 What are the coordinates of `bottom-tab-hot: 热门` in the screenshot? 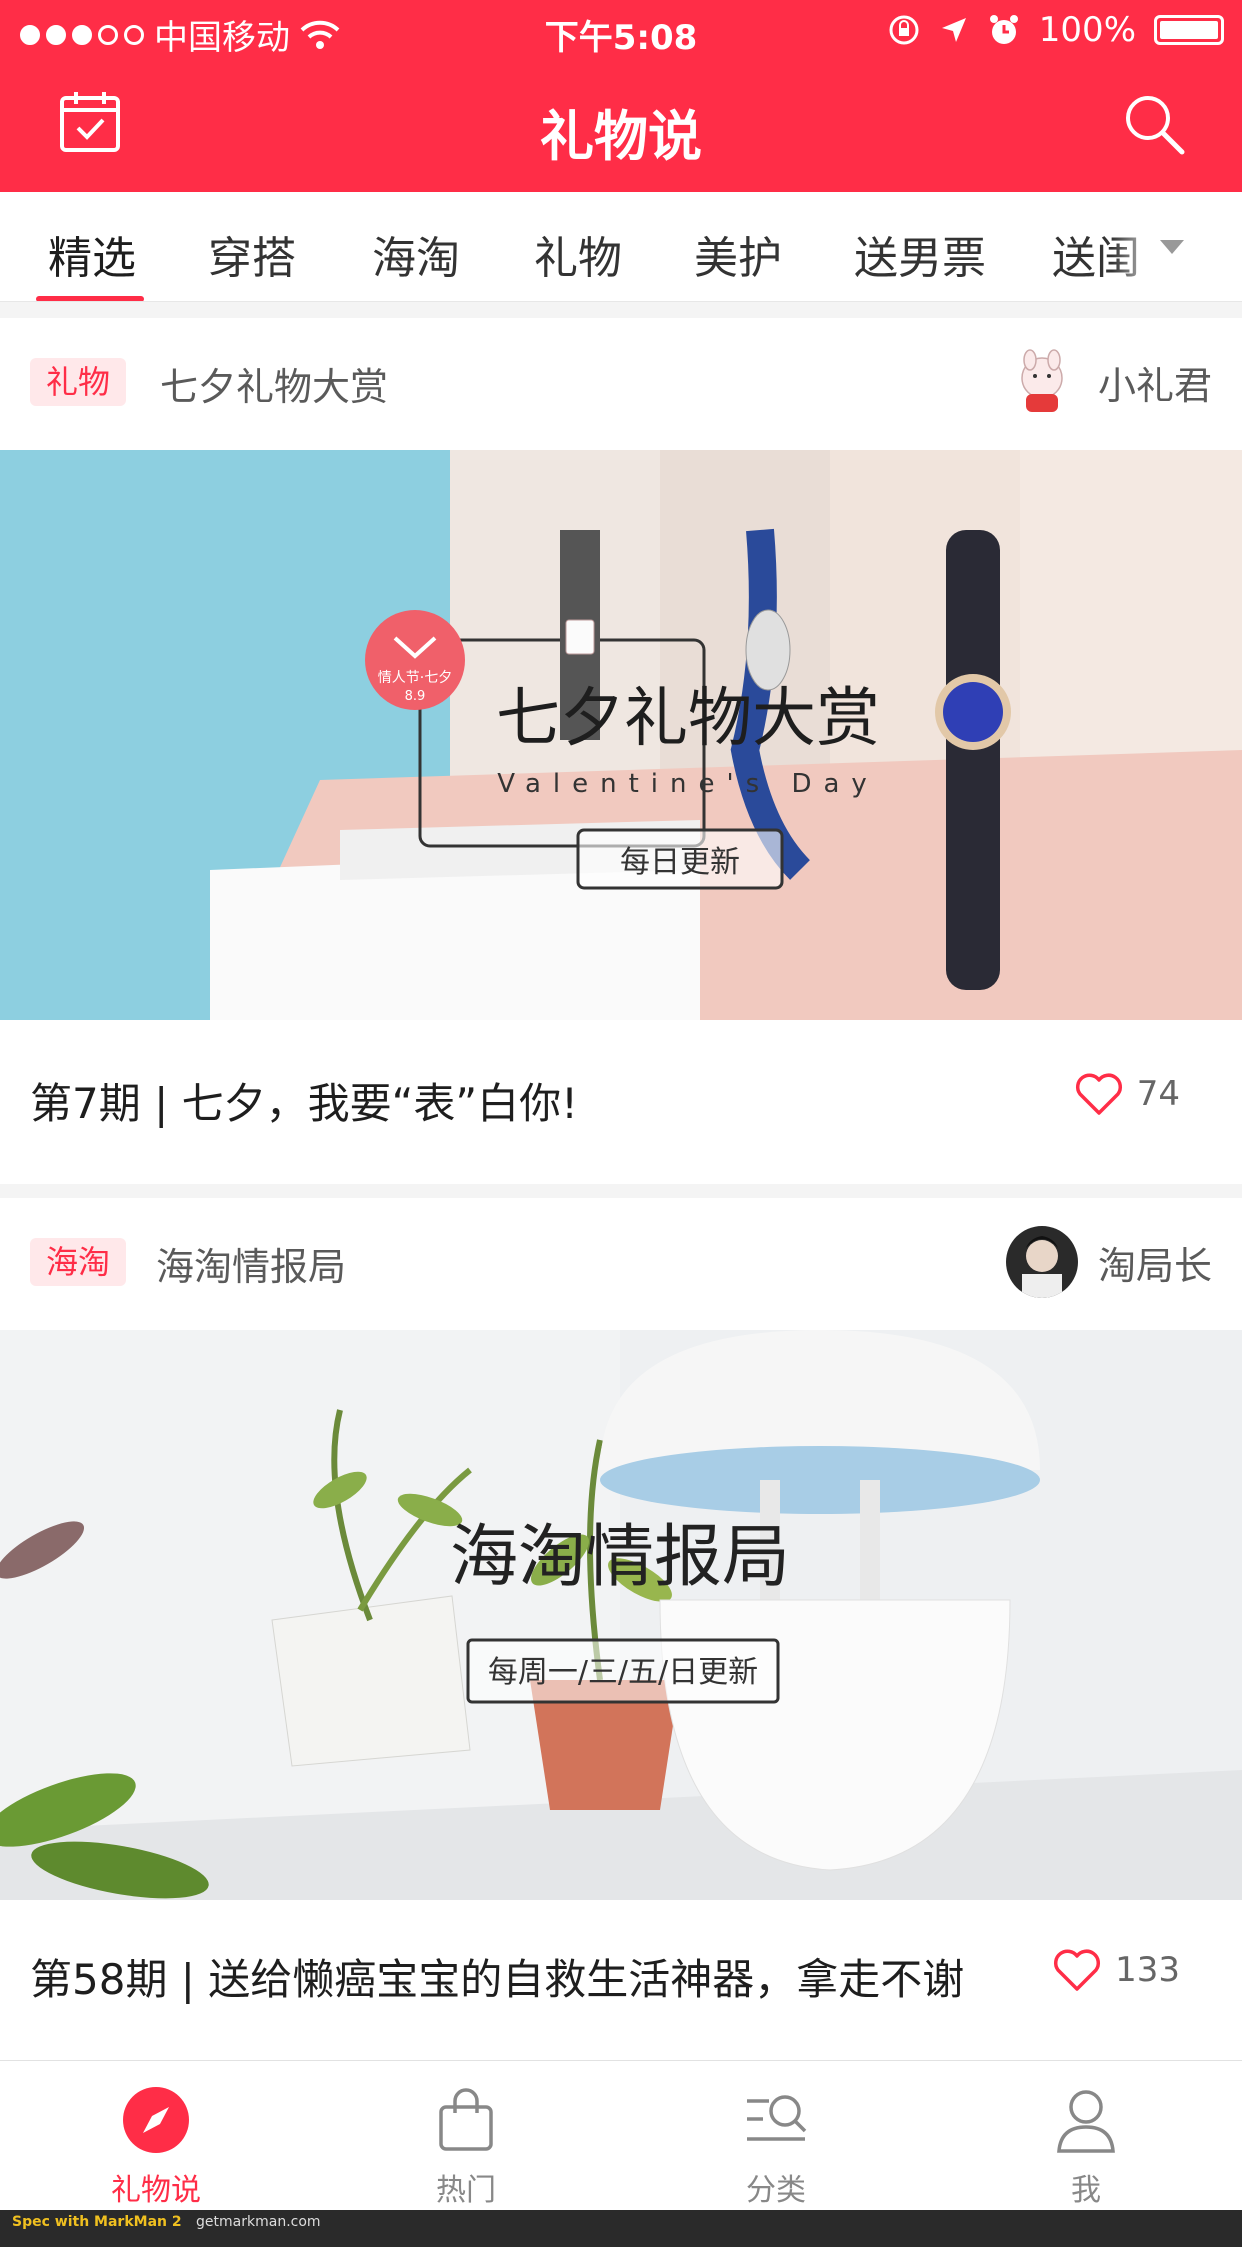 It's located at (466, 2147).